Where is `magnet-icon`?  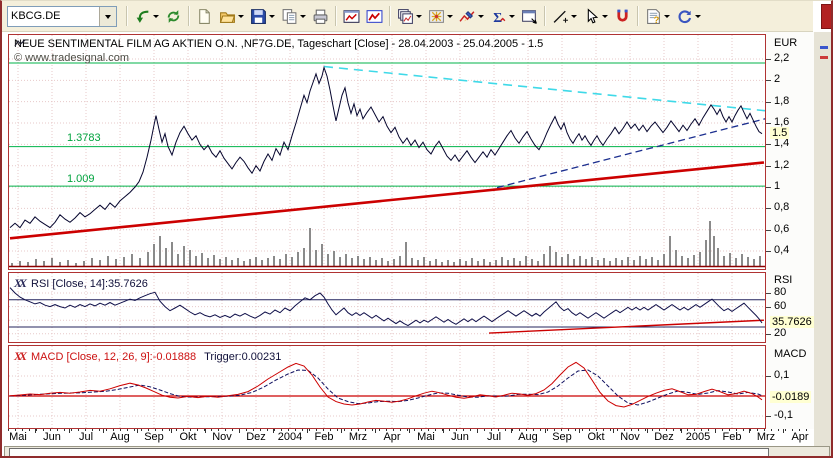
magnet-icon is located at coordinates (622, 16).